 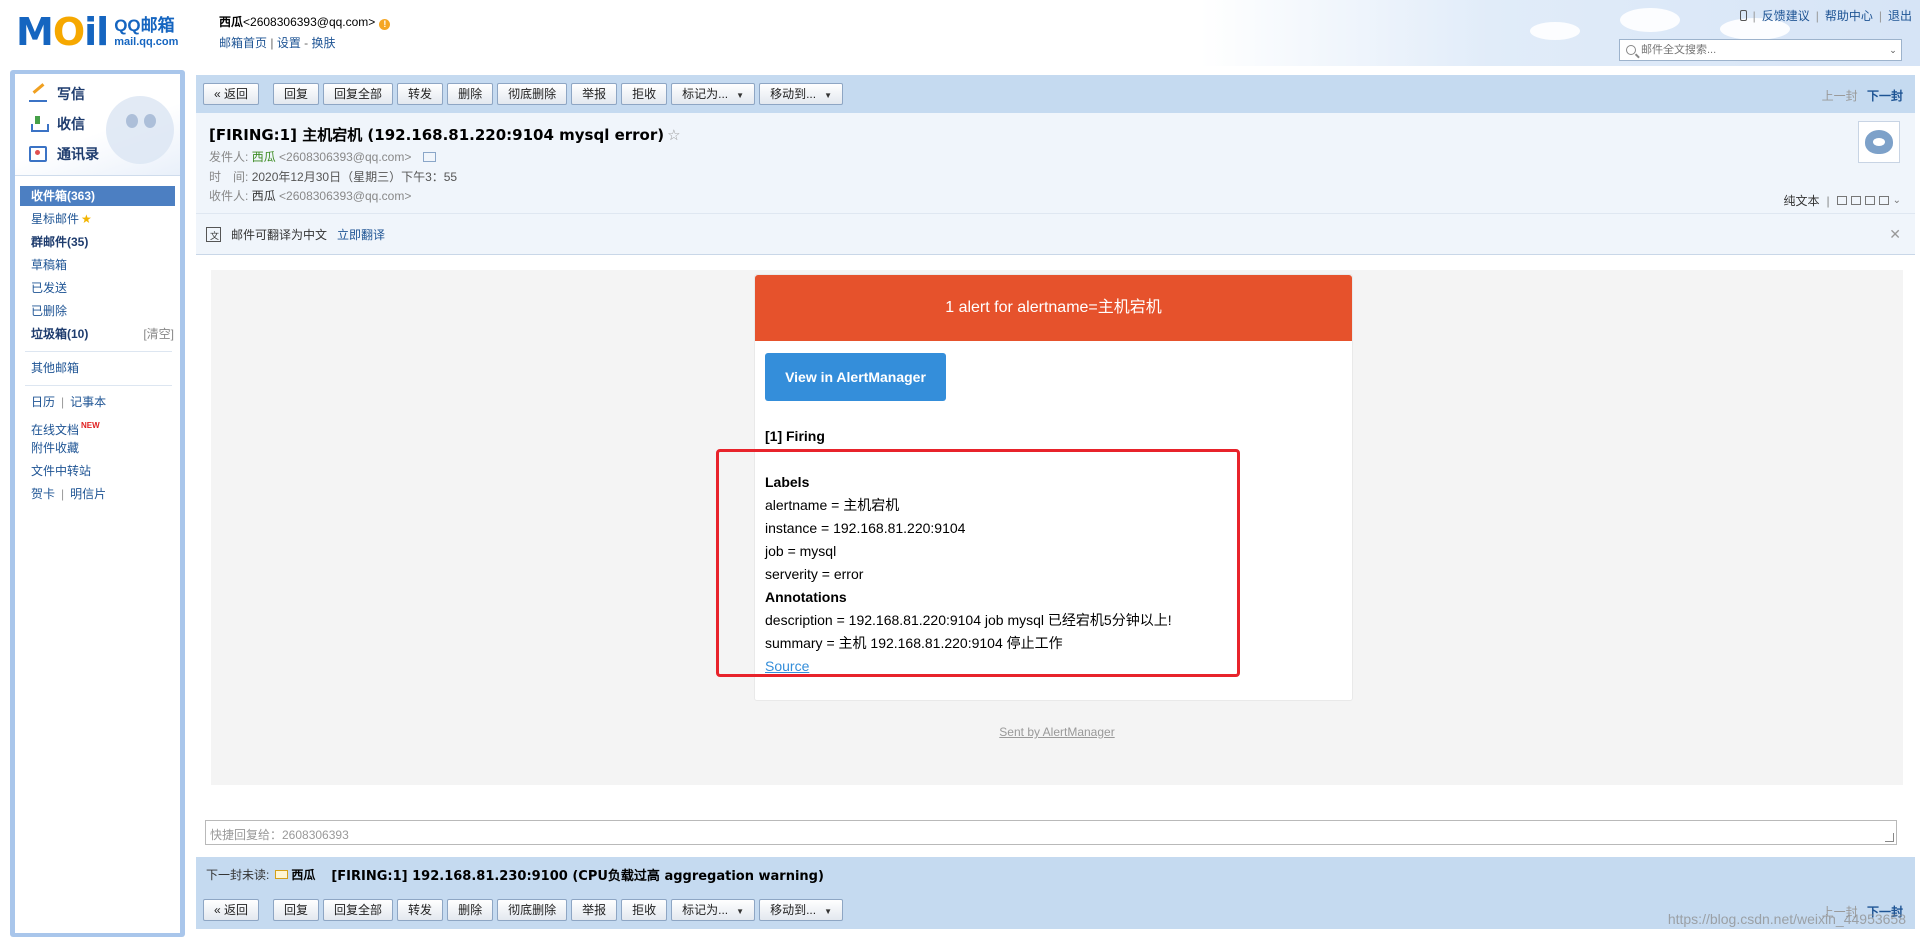 What do you see at coordinates (97, 368) in the screenshot?
I see `sidebar-item-other-mailbox: 其他邮箱` at bounding box center [97, 368].